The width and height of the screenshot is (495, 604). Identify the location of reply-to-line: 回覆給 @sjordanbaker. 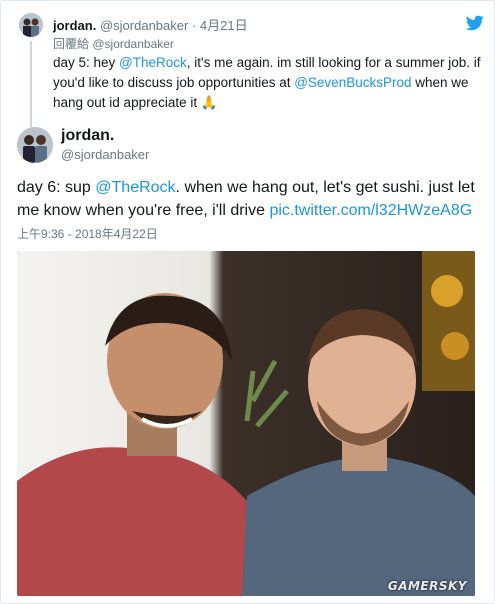
(113, 43).